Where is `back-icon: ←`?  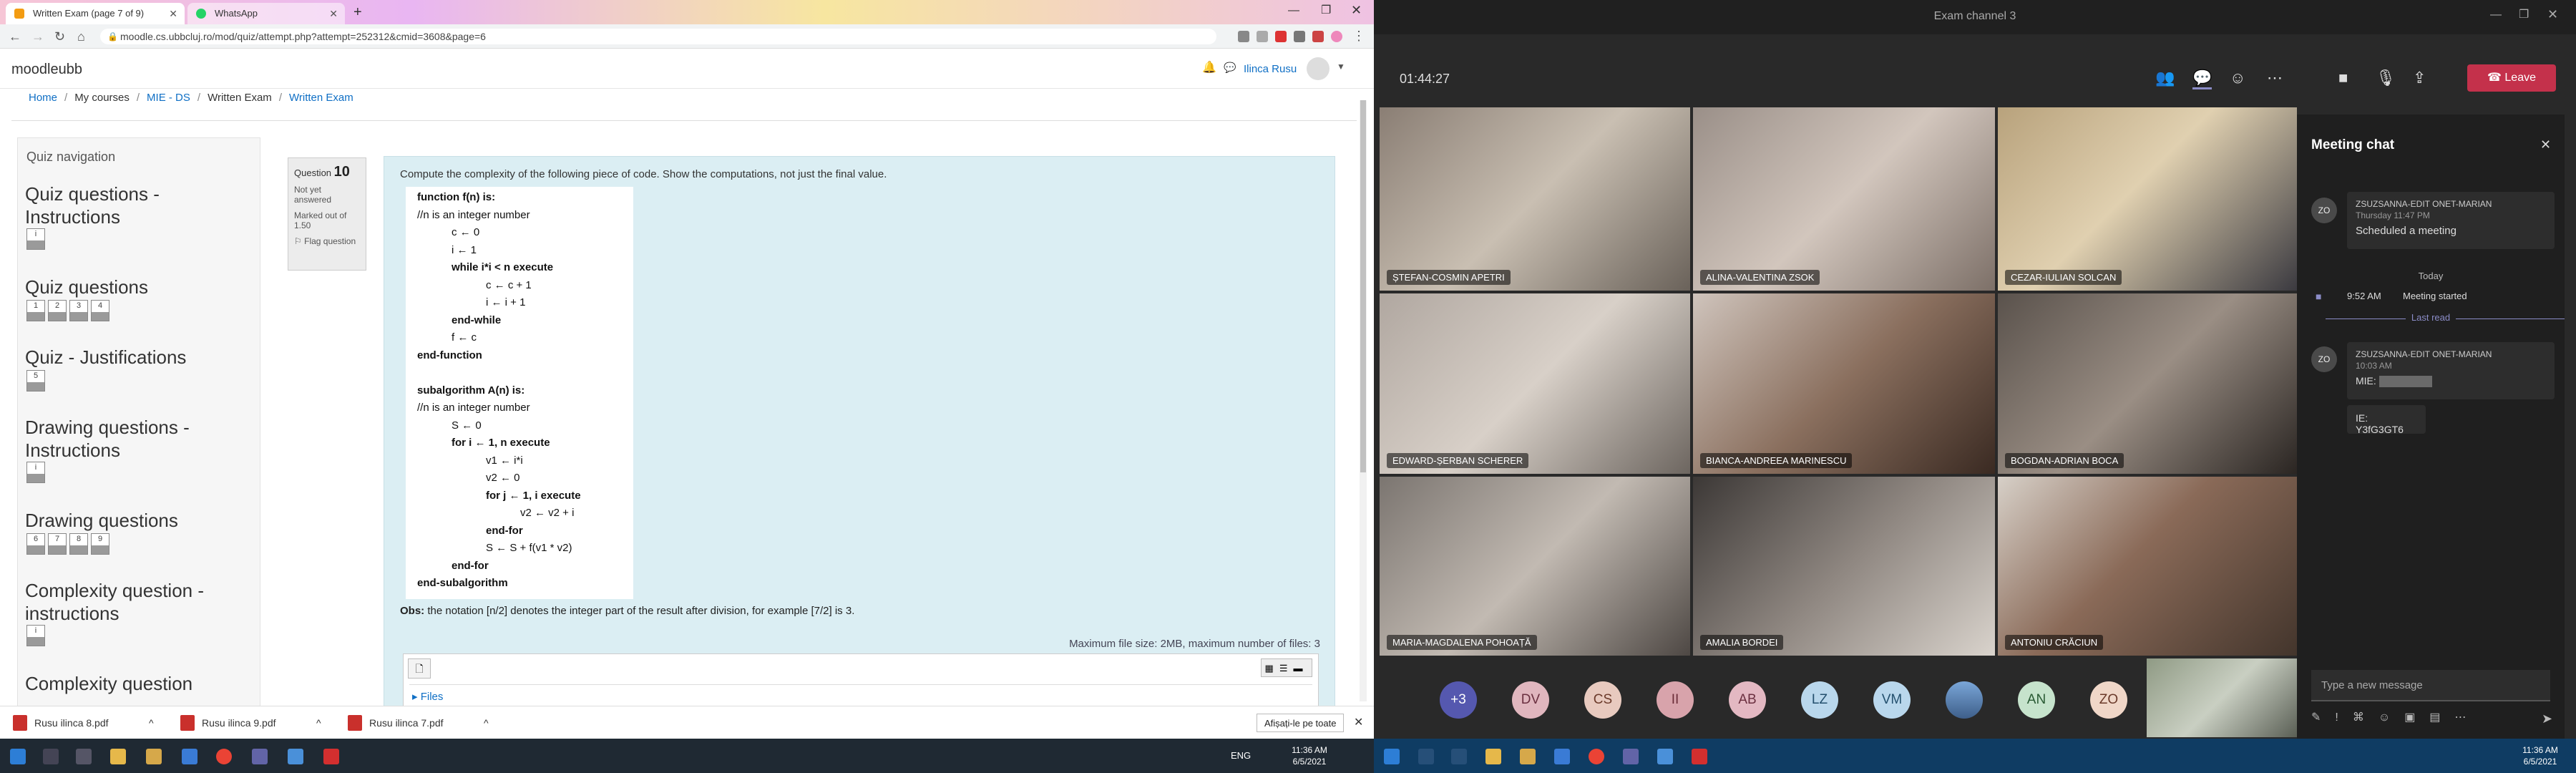
back-icon: ← is located at coordinates (15, 36).